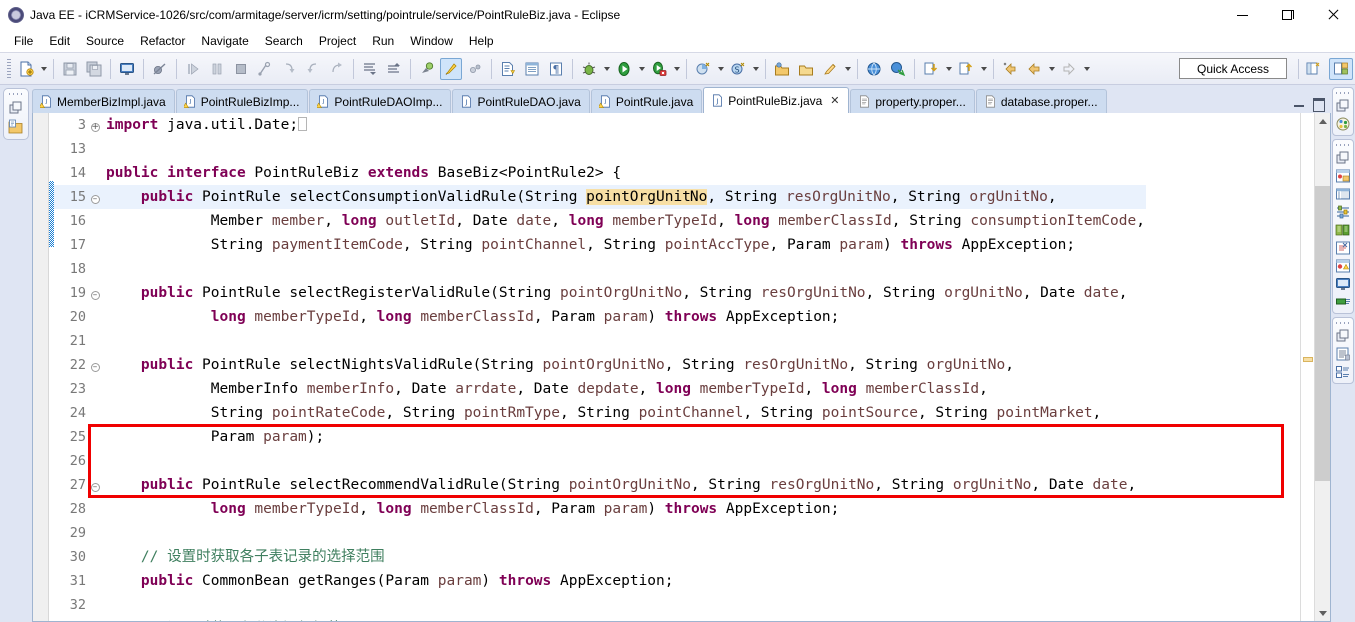 The image size is (1355, 622). What do you see at coordinates (1069, 69) in the screenshot?
I see `forward-arrow-icon` at bounding box center [1069, 69].